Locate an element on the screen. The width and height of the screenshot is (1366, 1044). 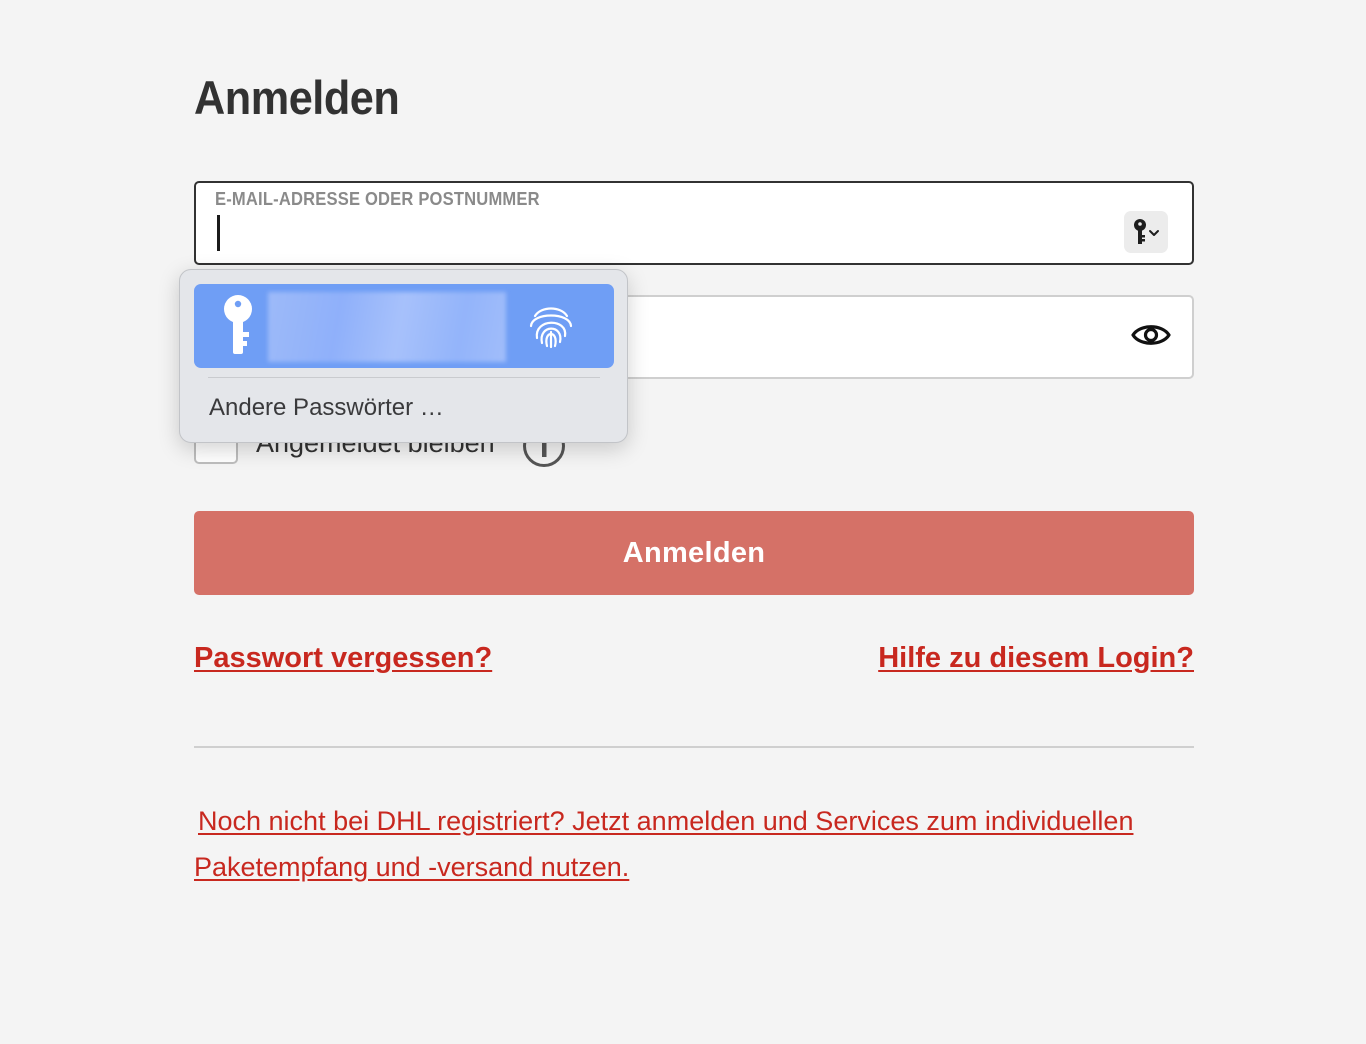
email-field-label: E-MAIL-ADRESSE ODER POSTNUMMER is located at coordinates (377, 199).